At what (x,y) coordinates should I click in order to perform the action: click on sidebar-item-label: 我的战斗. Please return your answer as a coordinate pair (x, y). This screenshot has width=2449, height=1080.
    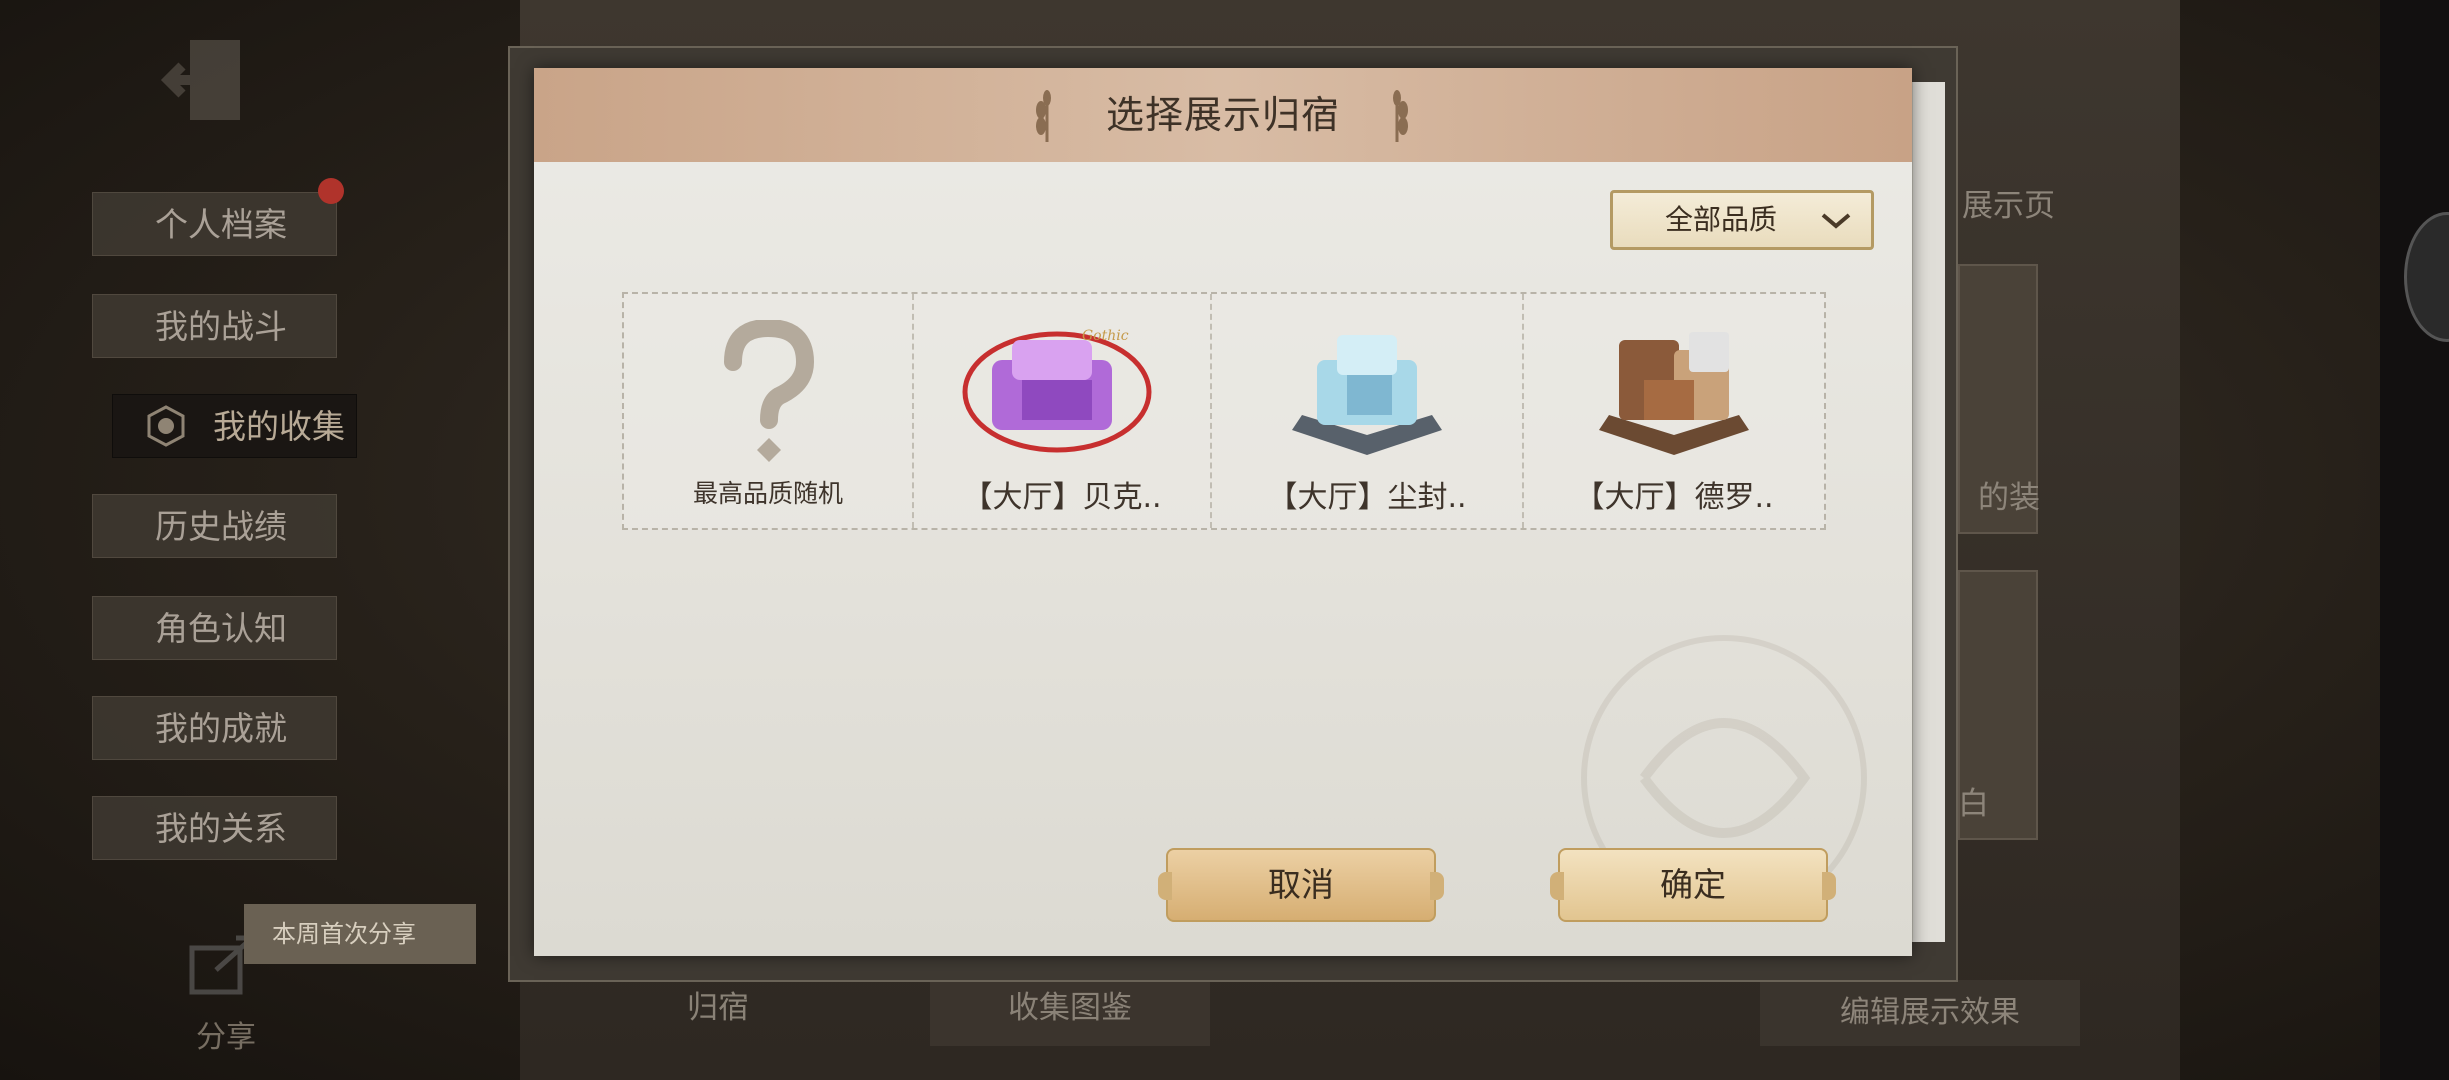
    Looking at the image, I should click on (221, 326).